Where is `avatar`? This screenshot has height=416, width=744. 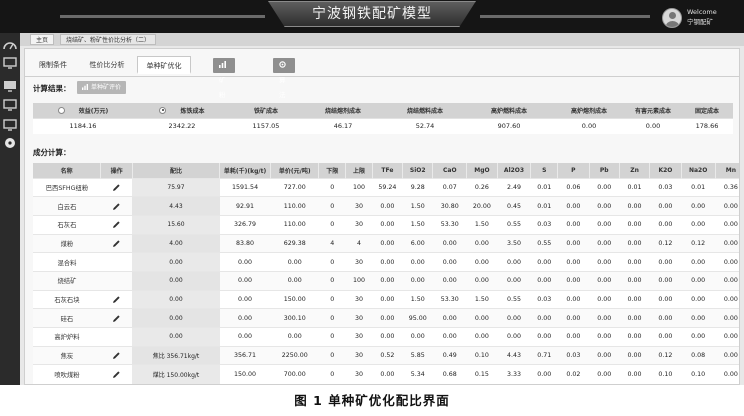
avatar is located at coordinates (672, 18).